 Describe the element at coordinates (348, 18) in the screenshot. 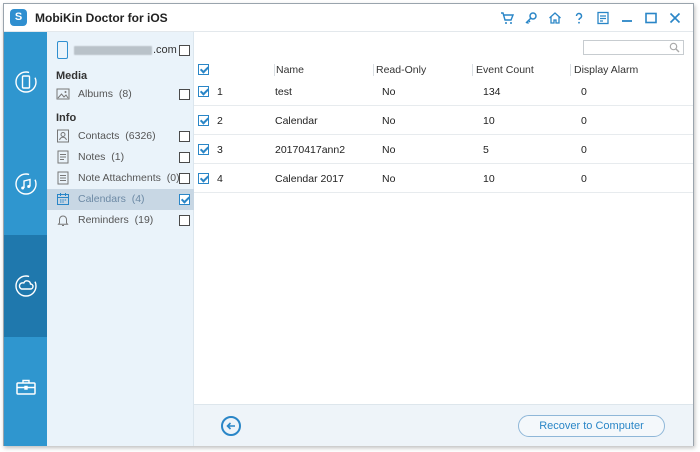

I see `title-bar: S MobiKin Doctor for iOS` at that location.